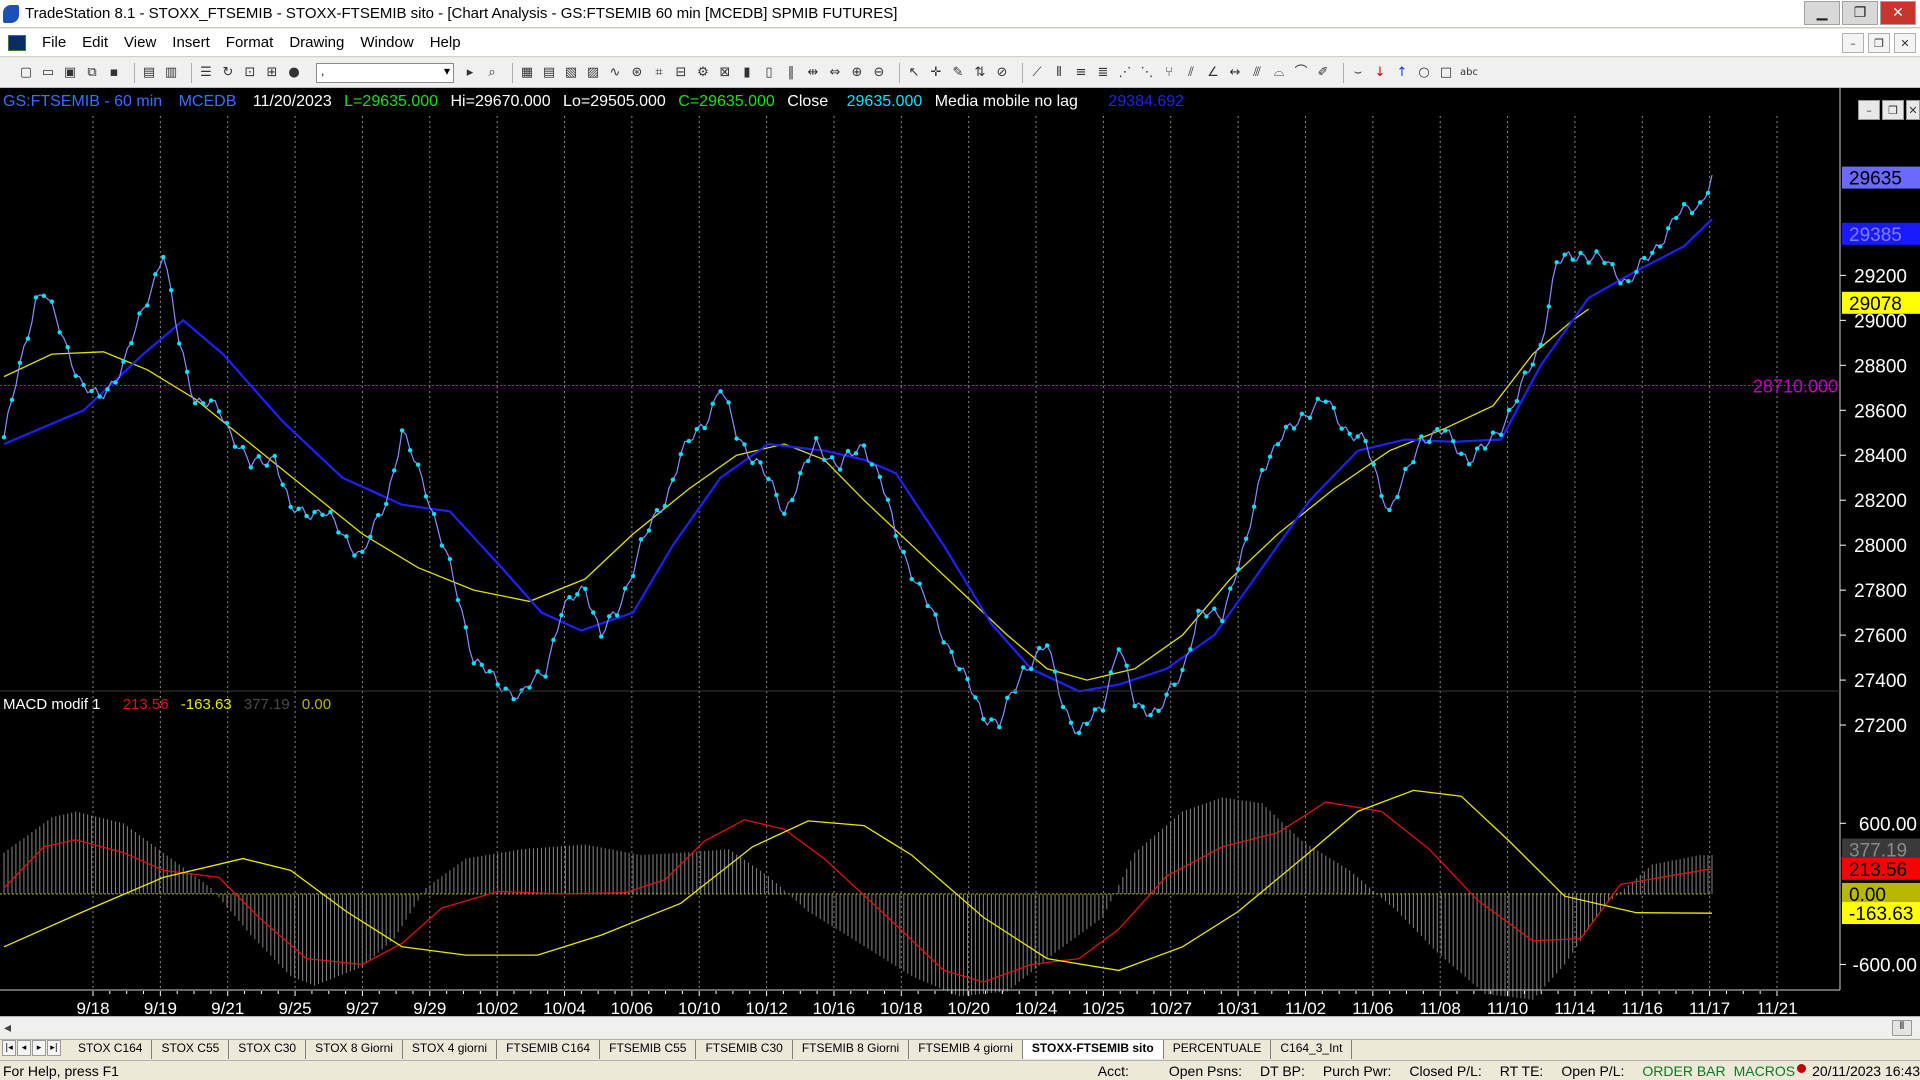 This screenshot has width=1920, height=1080. Describe the element at coordinates (386, 42) in the screenshot. I see `menu-window: Window` at that location.